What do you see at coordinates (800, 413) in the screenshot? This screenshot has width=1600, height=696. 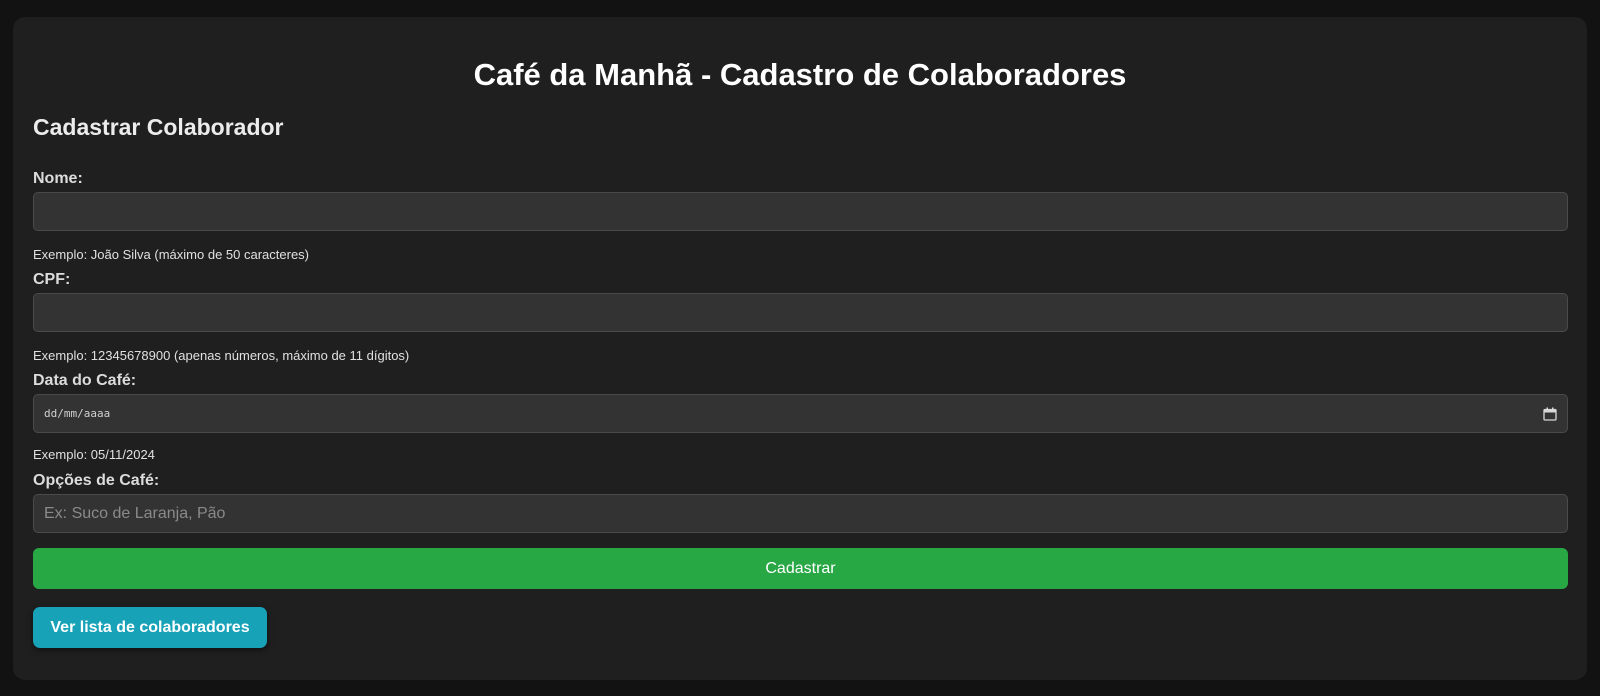 I see `data-cafe-input: dd/mm/aaaa` at bounding box center [800, 413].